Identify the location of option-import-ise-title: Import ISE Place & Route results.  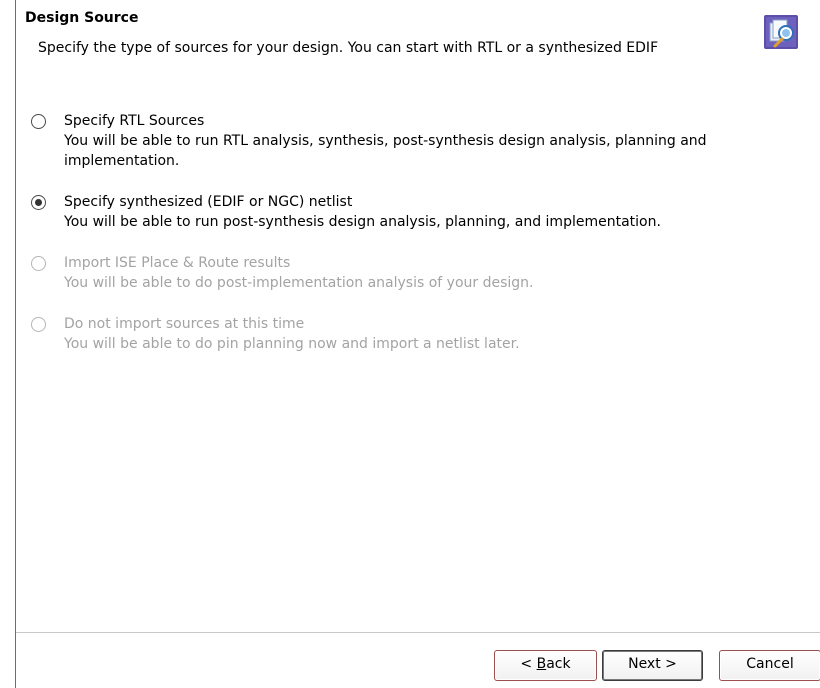
(177, 263).